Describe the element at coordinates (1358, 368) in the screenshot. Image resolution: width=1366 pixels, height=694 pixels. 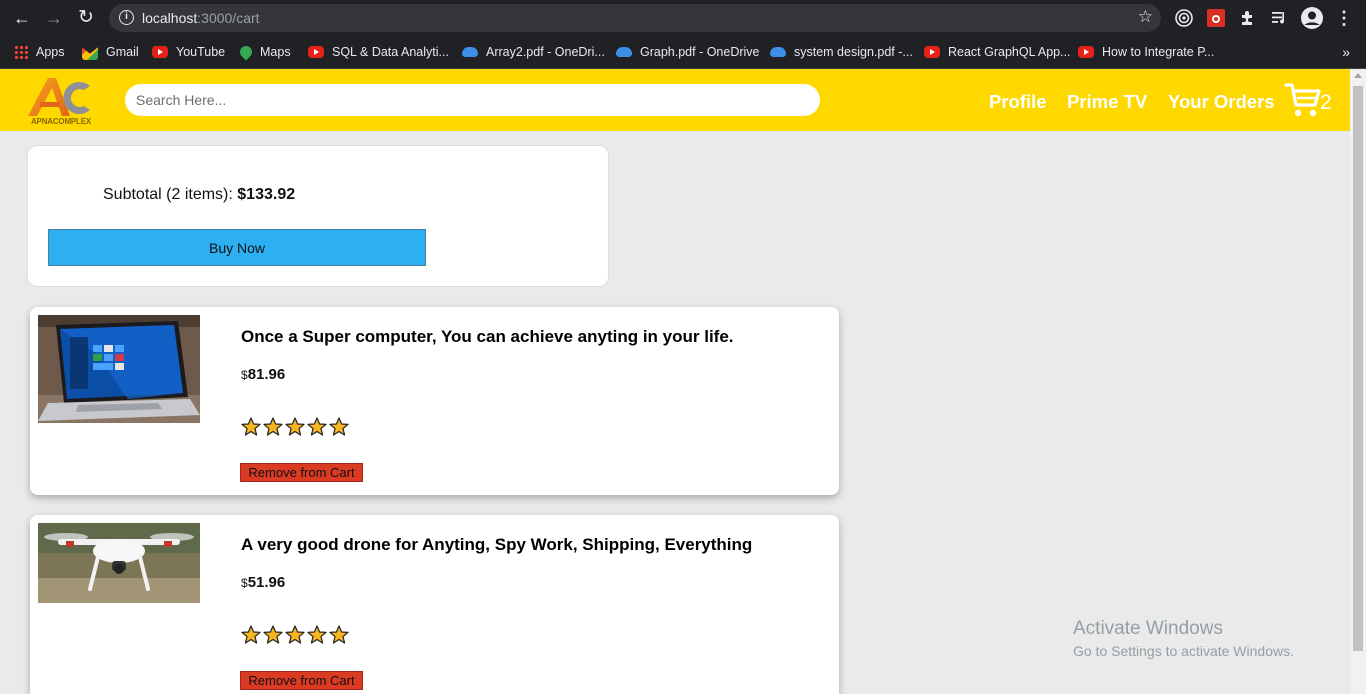
I see `scroll-thumb` at that location.